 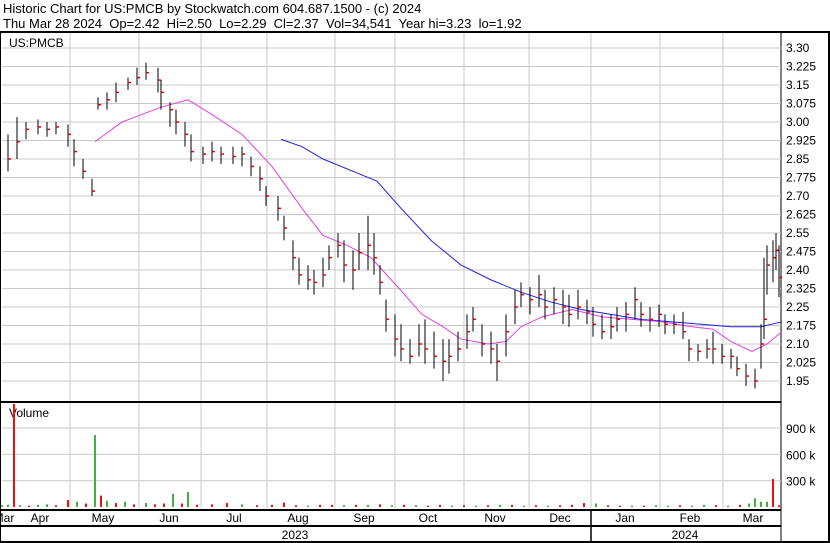 I want to click on price-tick-label: 2.325, so click(x=801, y=289).